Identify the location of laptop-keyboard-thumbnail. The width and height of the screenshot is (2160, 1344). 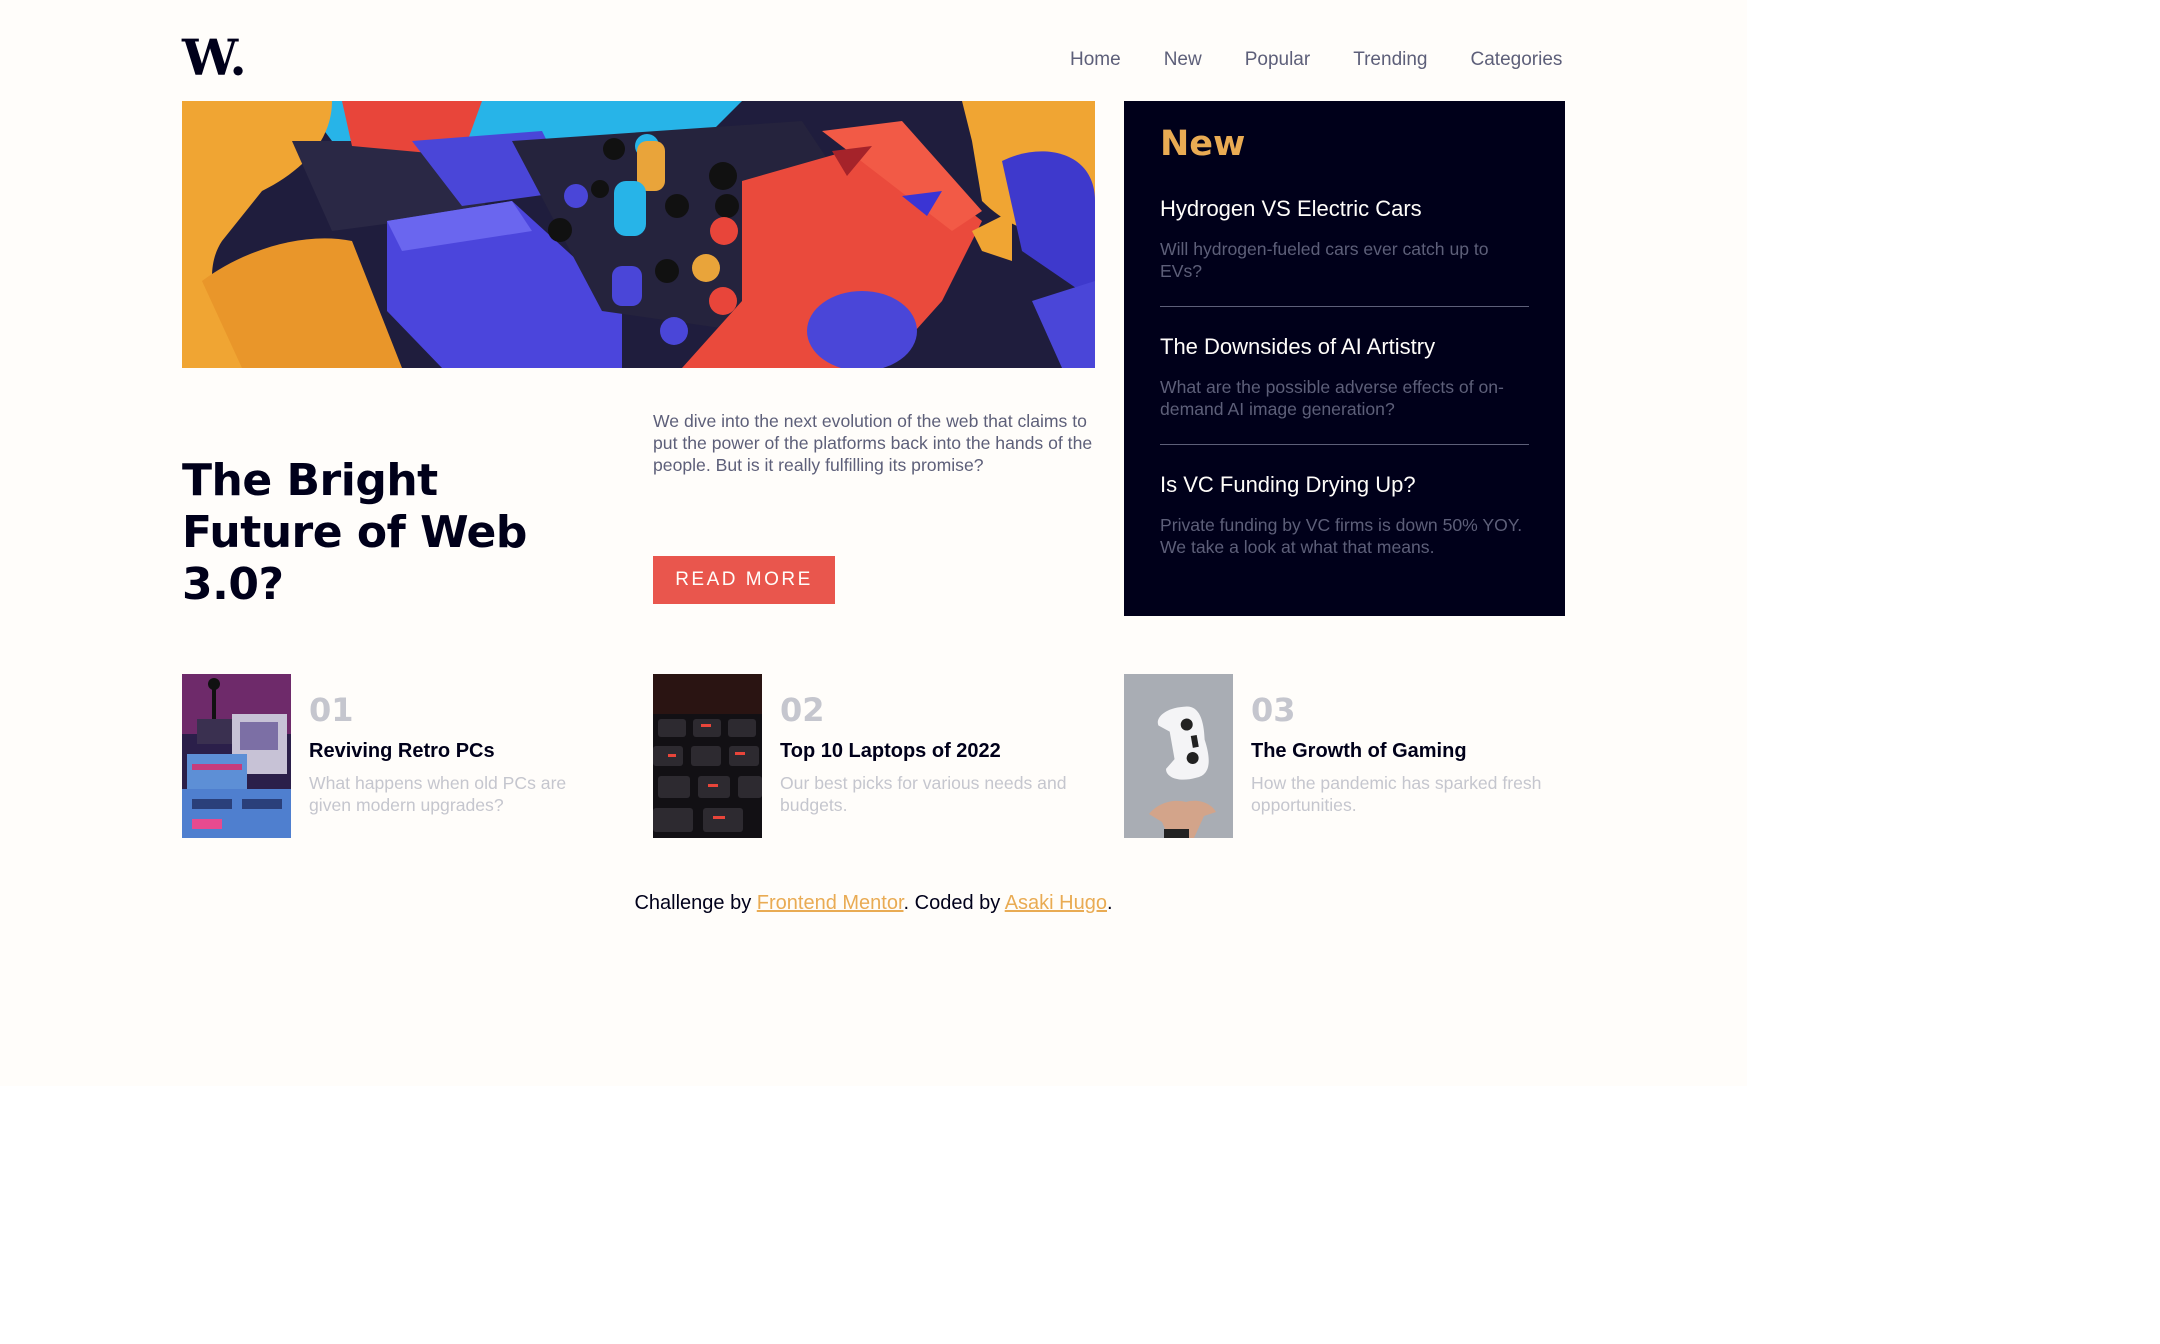
(707, 756).